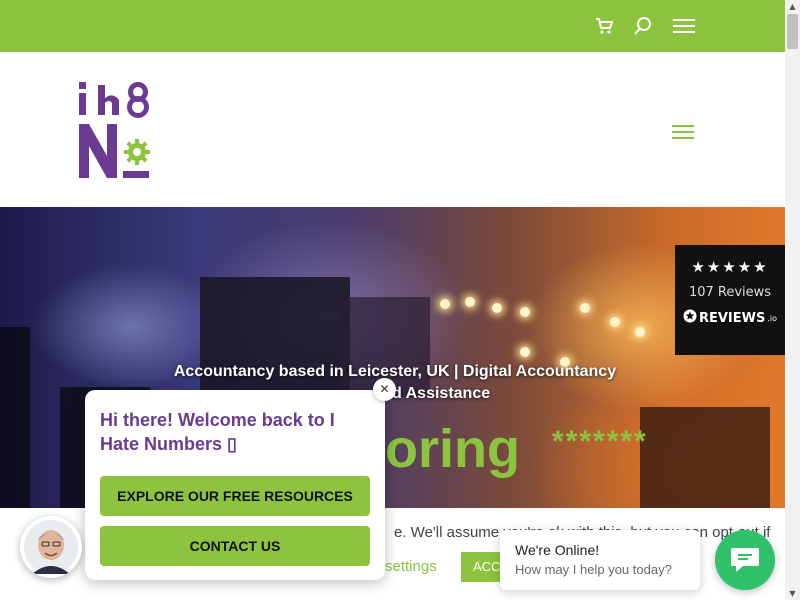 Image resolution: width=800 pixels, height=600 pixels. I want to click on reviews-badge: ★★★★★ 107 Reviews REVIEWS .io, so click(730, 300).